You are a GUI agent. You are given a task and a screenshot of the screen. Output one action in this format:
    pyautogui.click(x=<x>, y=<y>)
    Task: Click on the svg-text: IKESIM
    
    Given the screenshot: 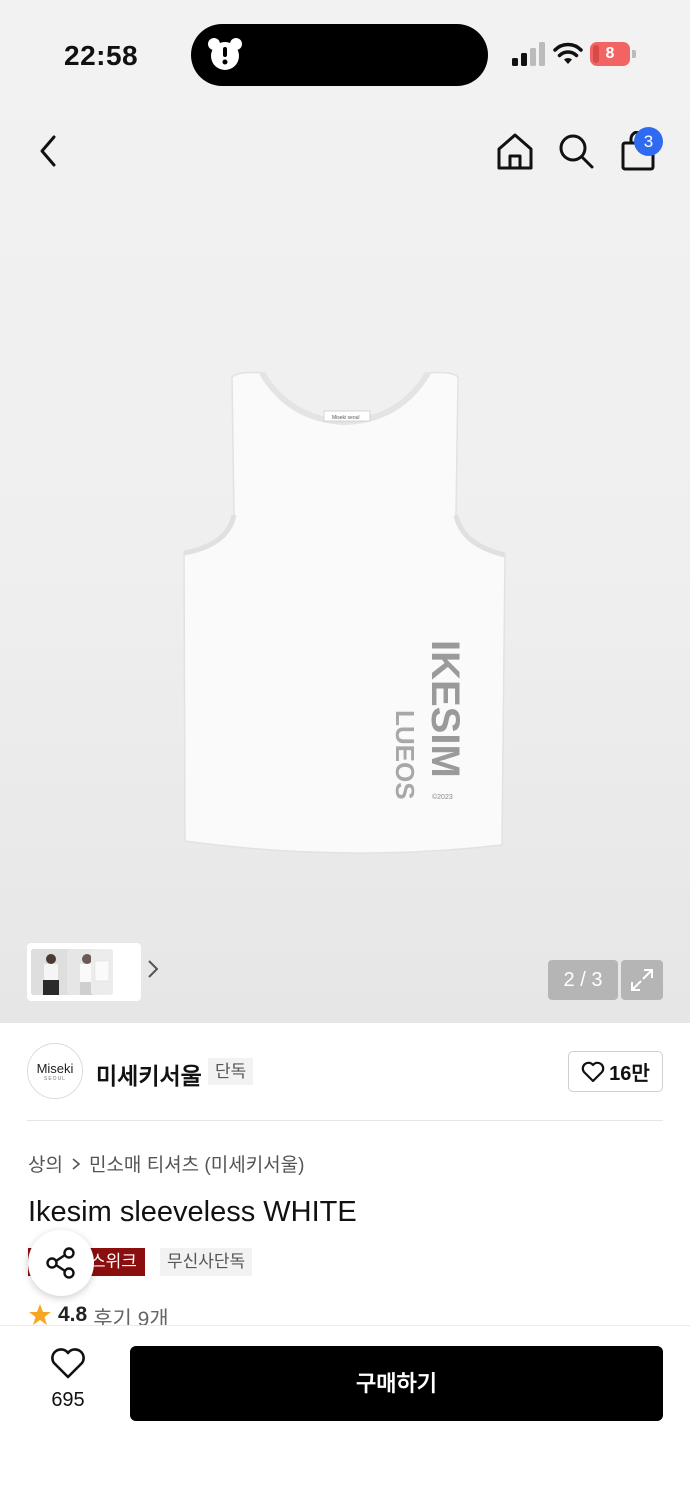 What is the action you would take?
    pyautogui.click(x=445, y=709)
    